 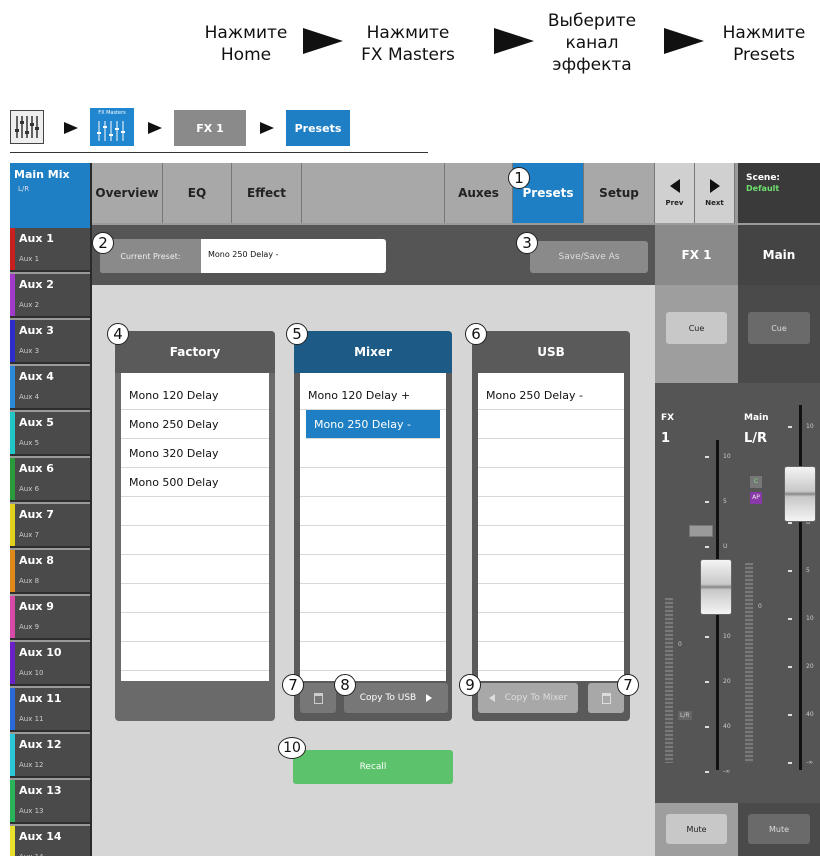 What do you see at coordinates (36, 514) in the screenshot?
I see `aux-label: Aux 7` at bounding box center [36, 514].